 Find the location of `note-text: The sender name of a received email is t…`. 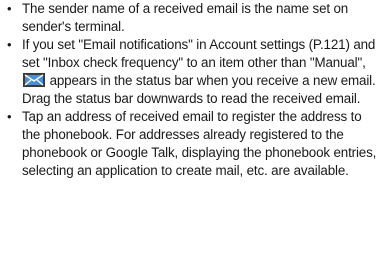

note-text: The sender name of a received email is t… is located at coordinates (185, 17).